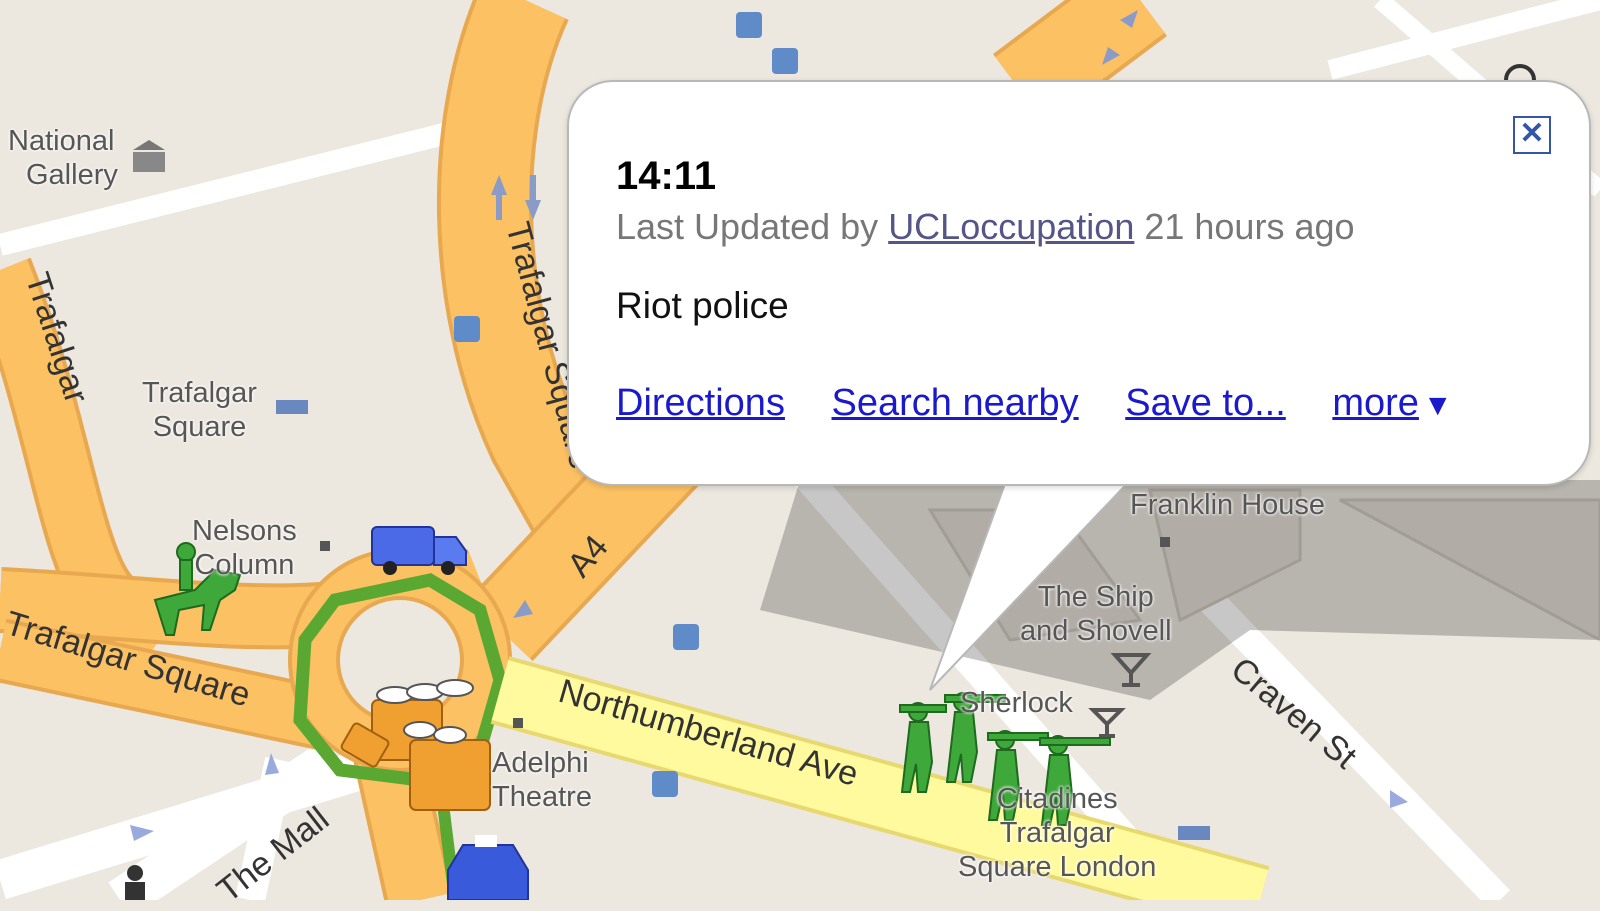 The width and height of the screenshot is (1600, 911). What do you see at coordinates (1532, 135) in the screenshot?
I see `close-icon: ✕` at bounding box center [1532, 135].